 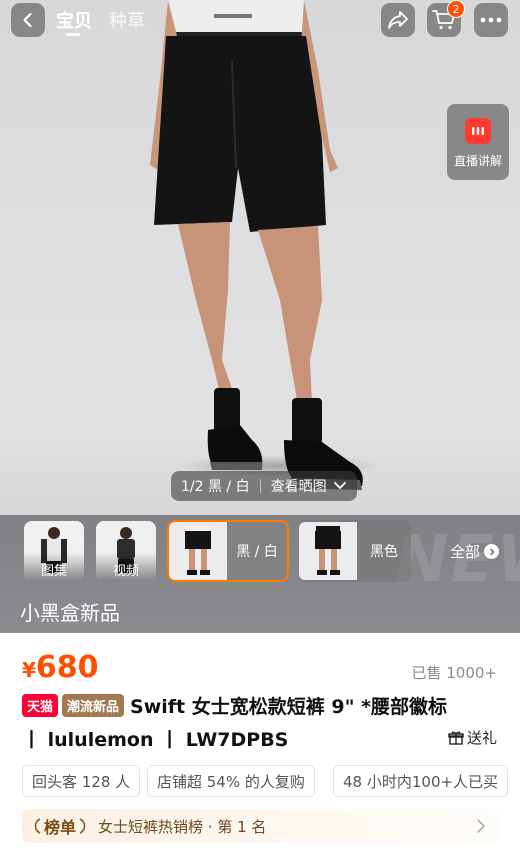 I want to click on share-icon, so click(x=398, y=20).